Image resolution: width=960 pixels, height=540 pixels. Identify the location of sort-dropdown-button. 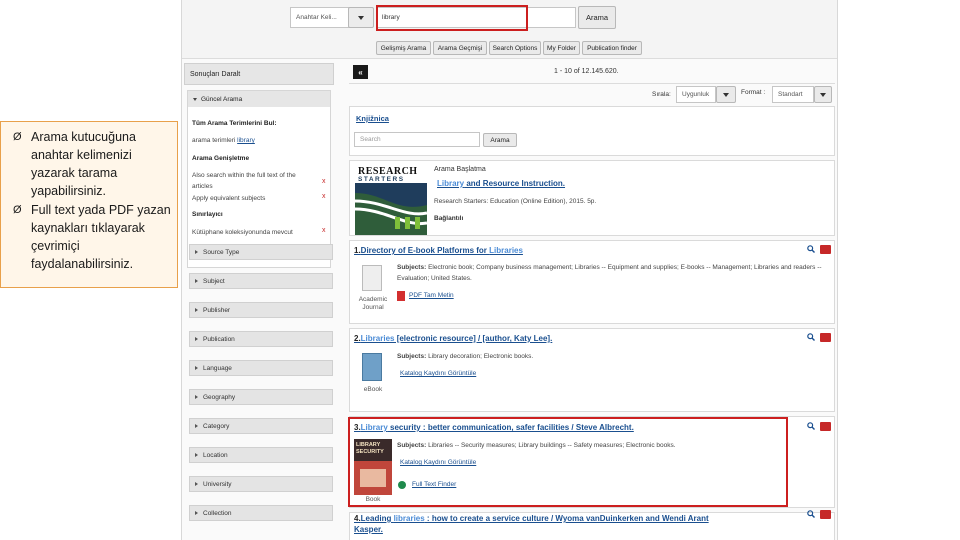
(726, 94).